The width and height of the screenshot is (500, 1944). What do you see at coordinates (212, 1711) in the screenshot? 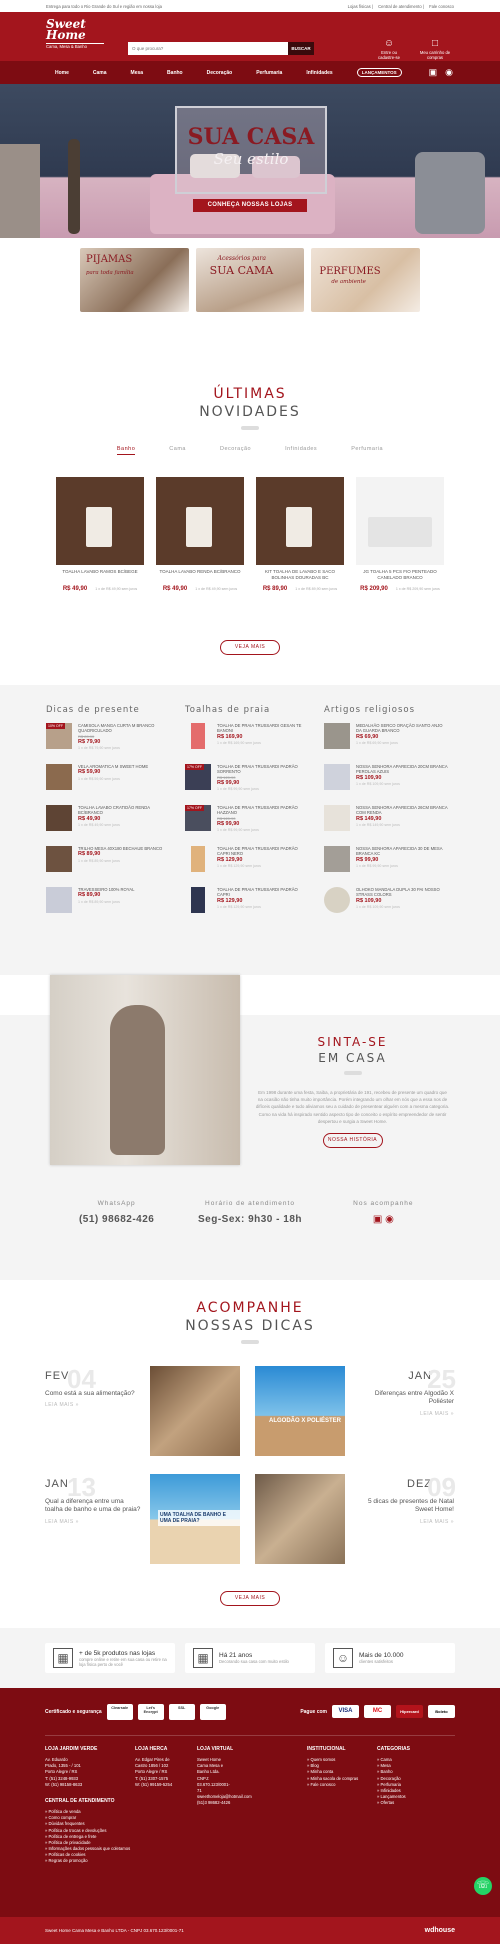
I see `google-seal: Google` at bounding box center [212, 1711].